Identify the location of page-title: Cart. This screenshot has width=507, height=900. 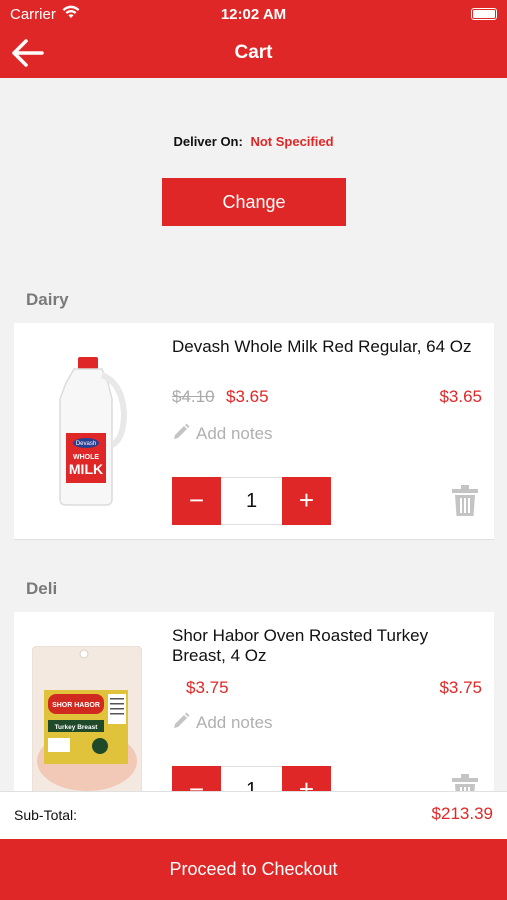
(253, 52).